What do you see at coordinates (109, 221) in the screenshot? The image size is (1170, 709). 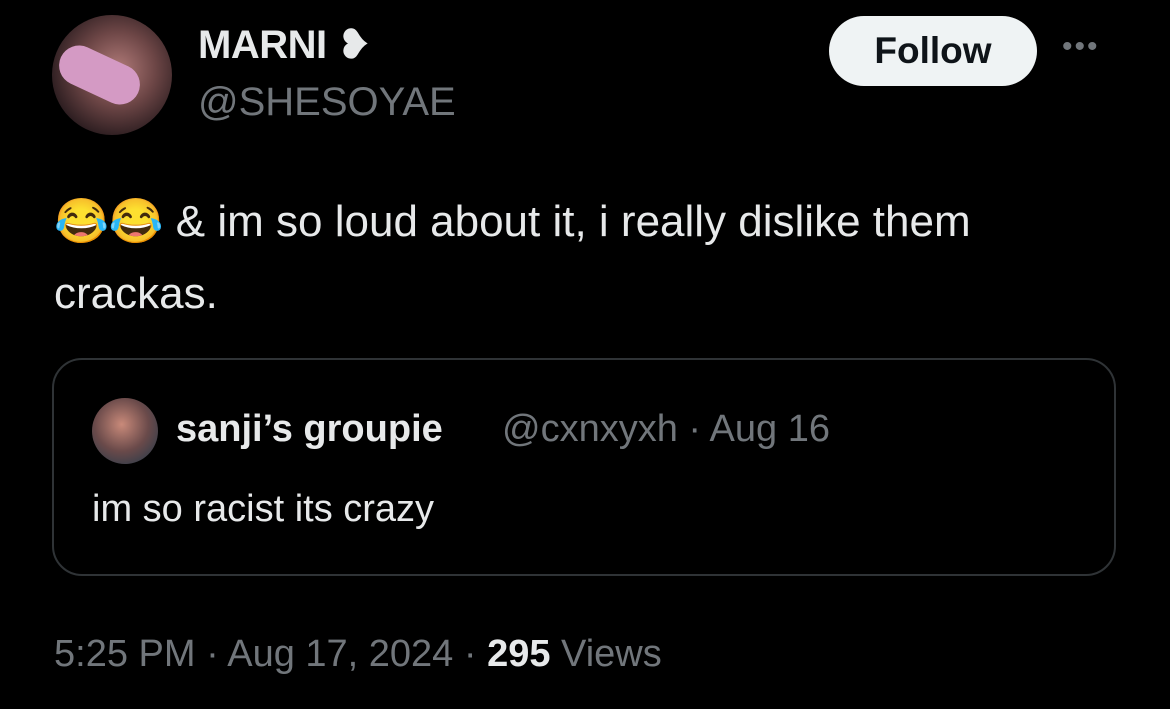 I see `laughing-emoji-icon: 😂😂` at bounding box center [109, 221].